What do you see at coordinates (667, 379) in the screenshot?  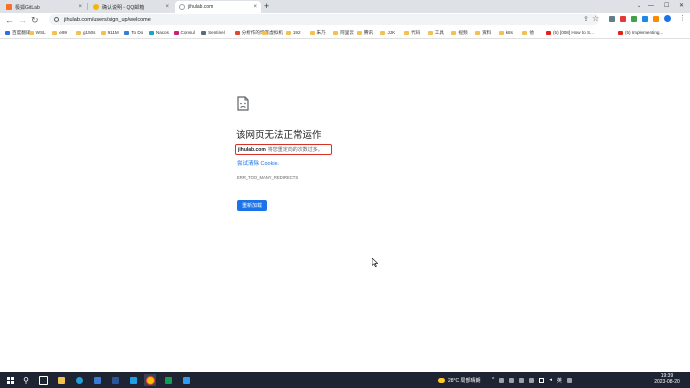 I see `clock: 19:39 2023-08-20` at bounding box center [667, 379].